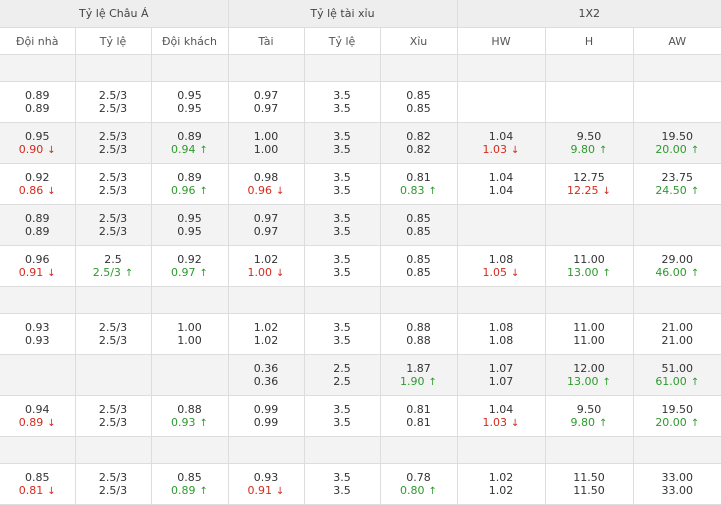  I want to click on odds-cell: 0.94 ↑, so click(190, 153).